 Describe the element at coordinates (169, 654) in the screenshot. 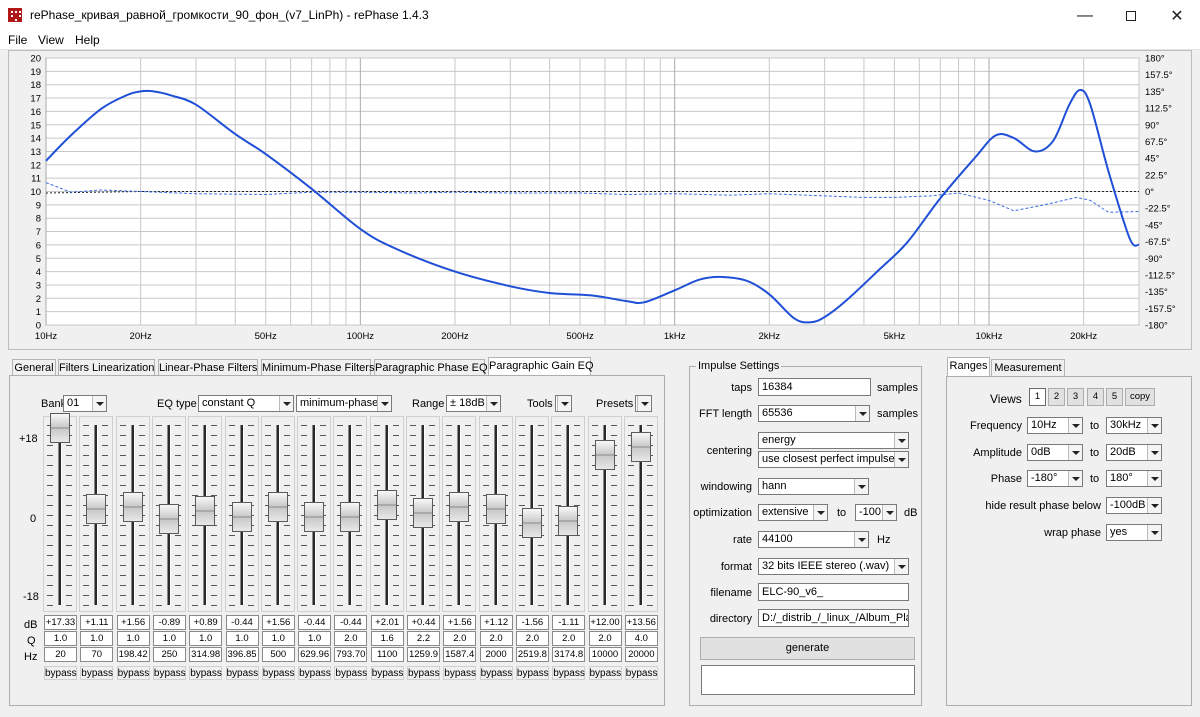

I see `band-hz-field: 250` at that location.